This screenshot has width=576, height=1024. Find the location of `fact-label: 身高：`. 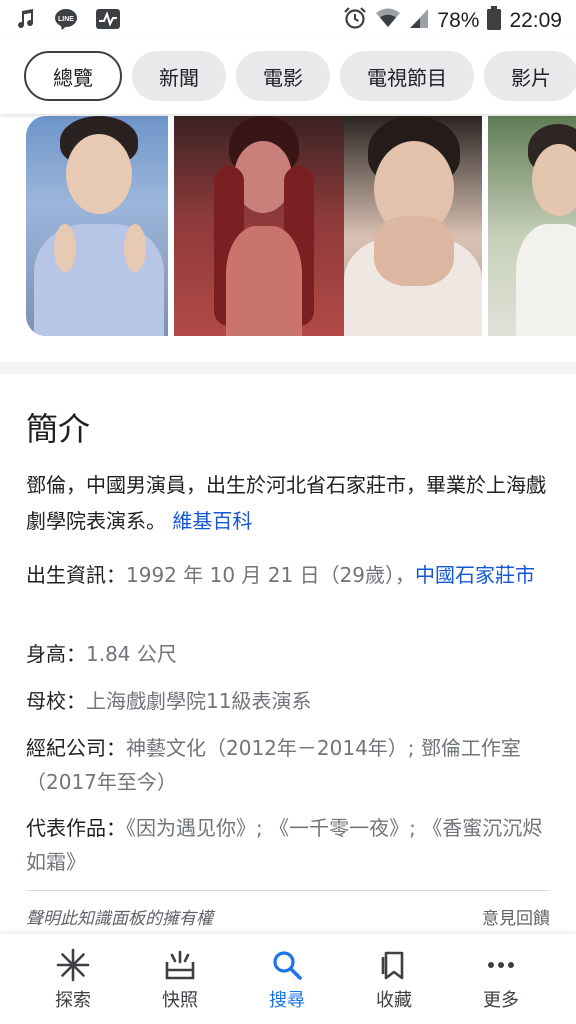

fact-label: 身高： is located at coordinates (56, 654).